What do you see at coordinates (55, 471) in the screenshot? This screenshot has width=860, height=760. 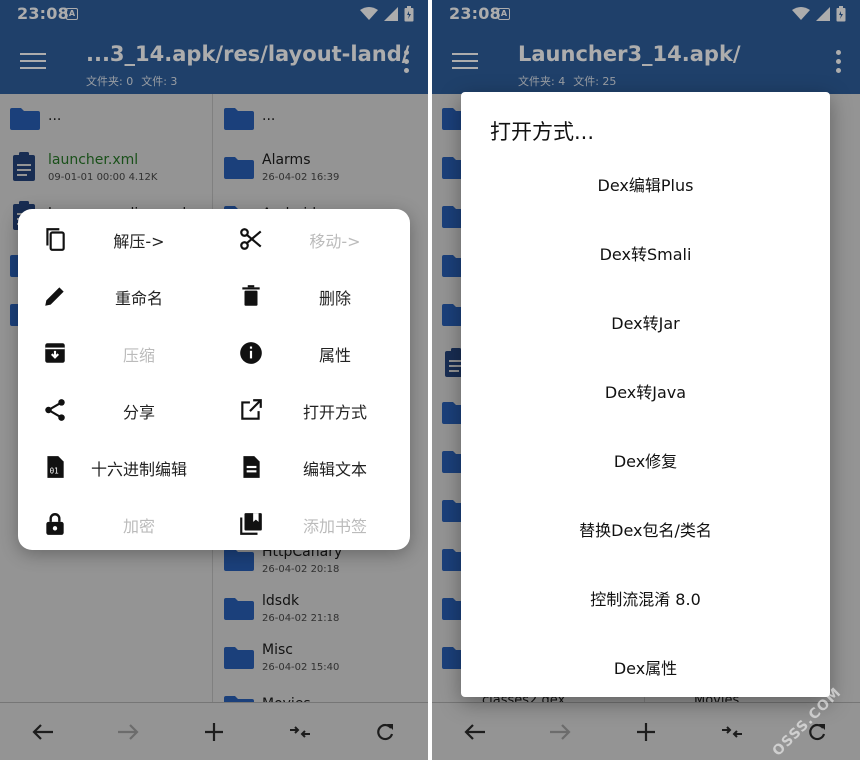 I see `svg-text: 01` at bounding box center [55, 471].